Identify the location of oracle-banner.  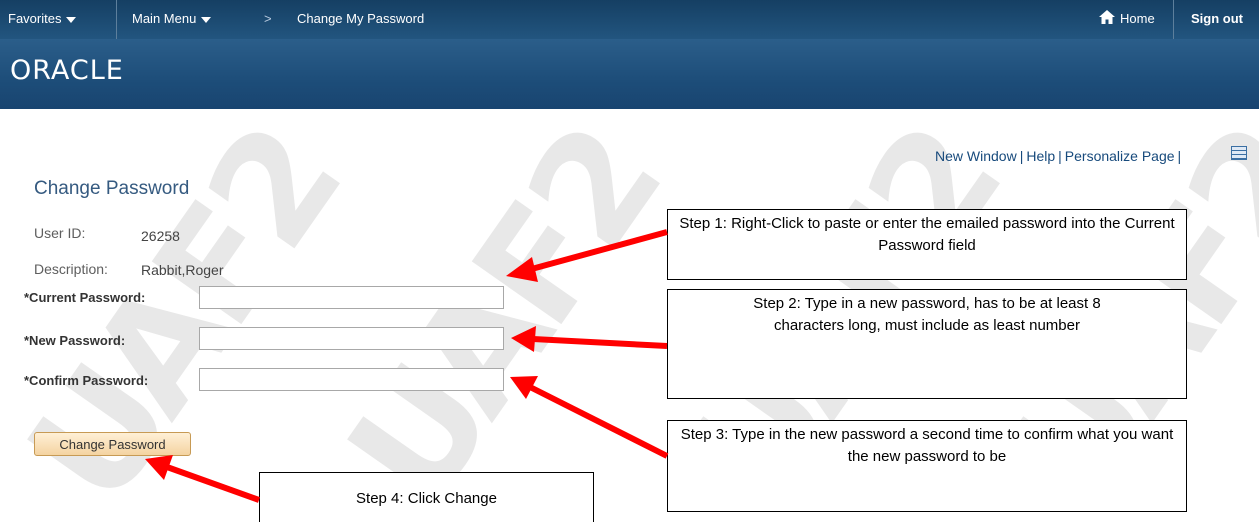
(629, 74).